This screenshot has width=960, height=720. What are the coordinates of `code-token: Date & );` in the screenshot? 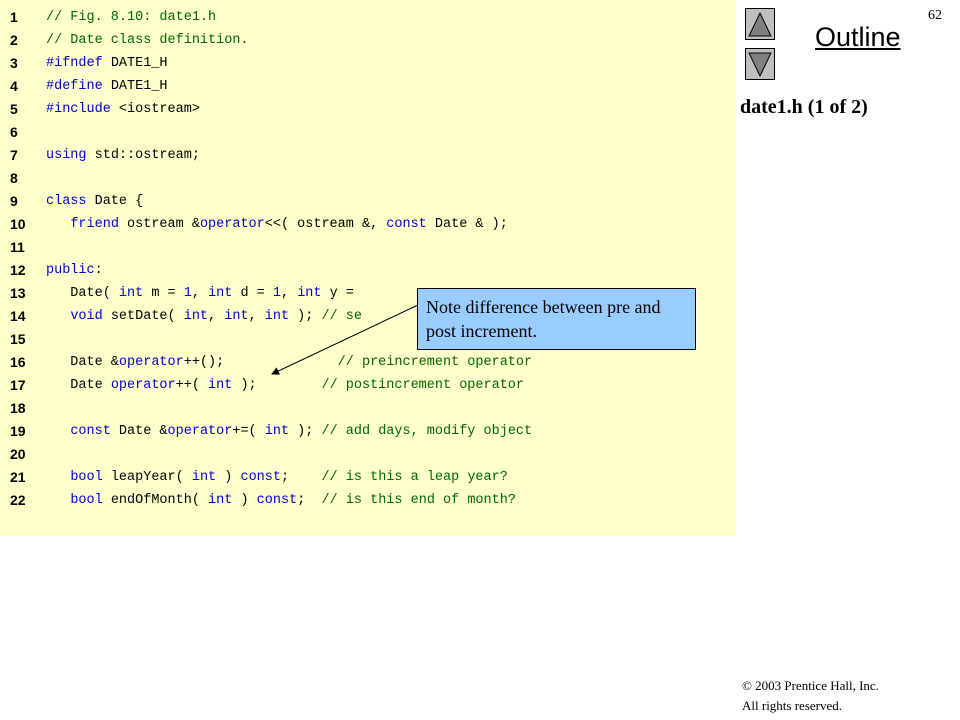 It's located at (467, 224).